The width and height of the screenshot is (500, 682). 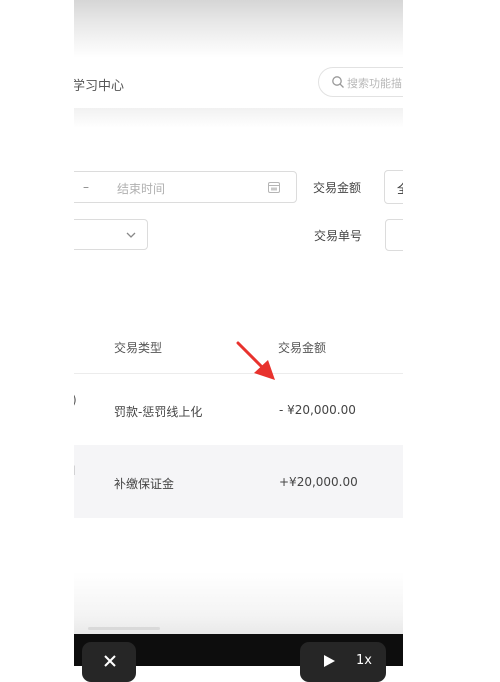 What do you see at coordinates (338, 236) in the screenshot?
I see `order-number-label: 交易单号` at bounding box center [338, 236].